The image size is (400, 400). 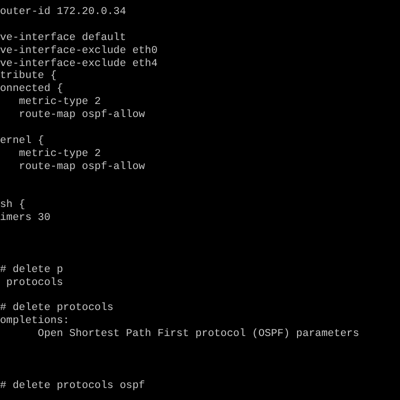 What do you see at coordinates (32, 270) in the screenshot?
I see `terminal-line: # delete p` at bounding box center [32, 270].